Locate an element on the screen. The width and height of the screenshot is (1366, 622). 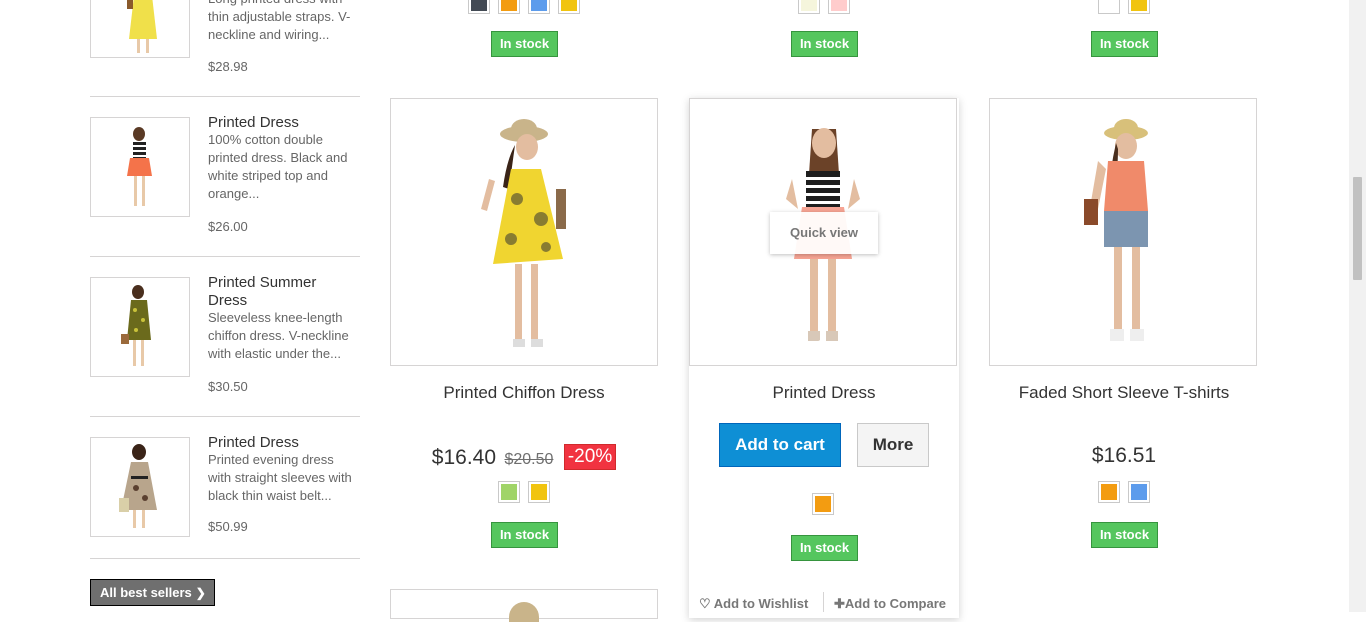
add-to-compare-link: ✚Add to Compare is located at coordinates (890, 604).